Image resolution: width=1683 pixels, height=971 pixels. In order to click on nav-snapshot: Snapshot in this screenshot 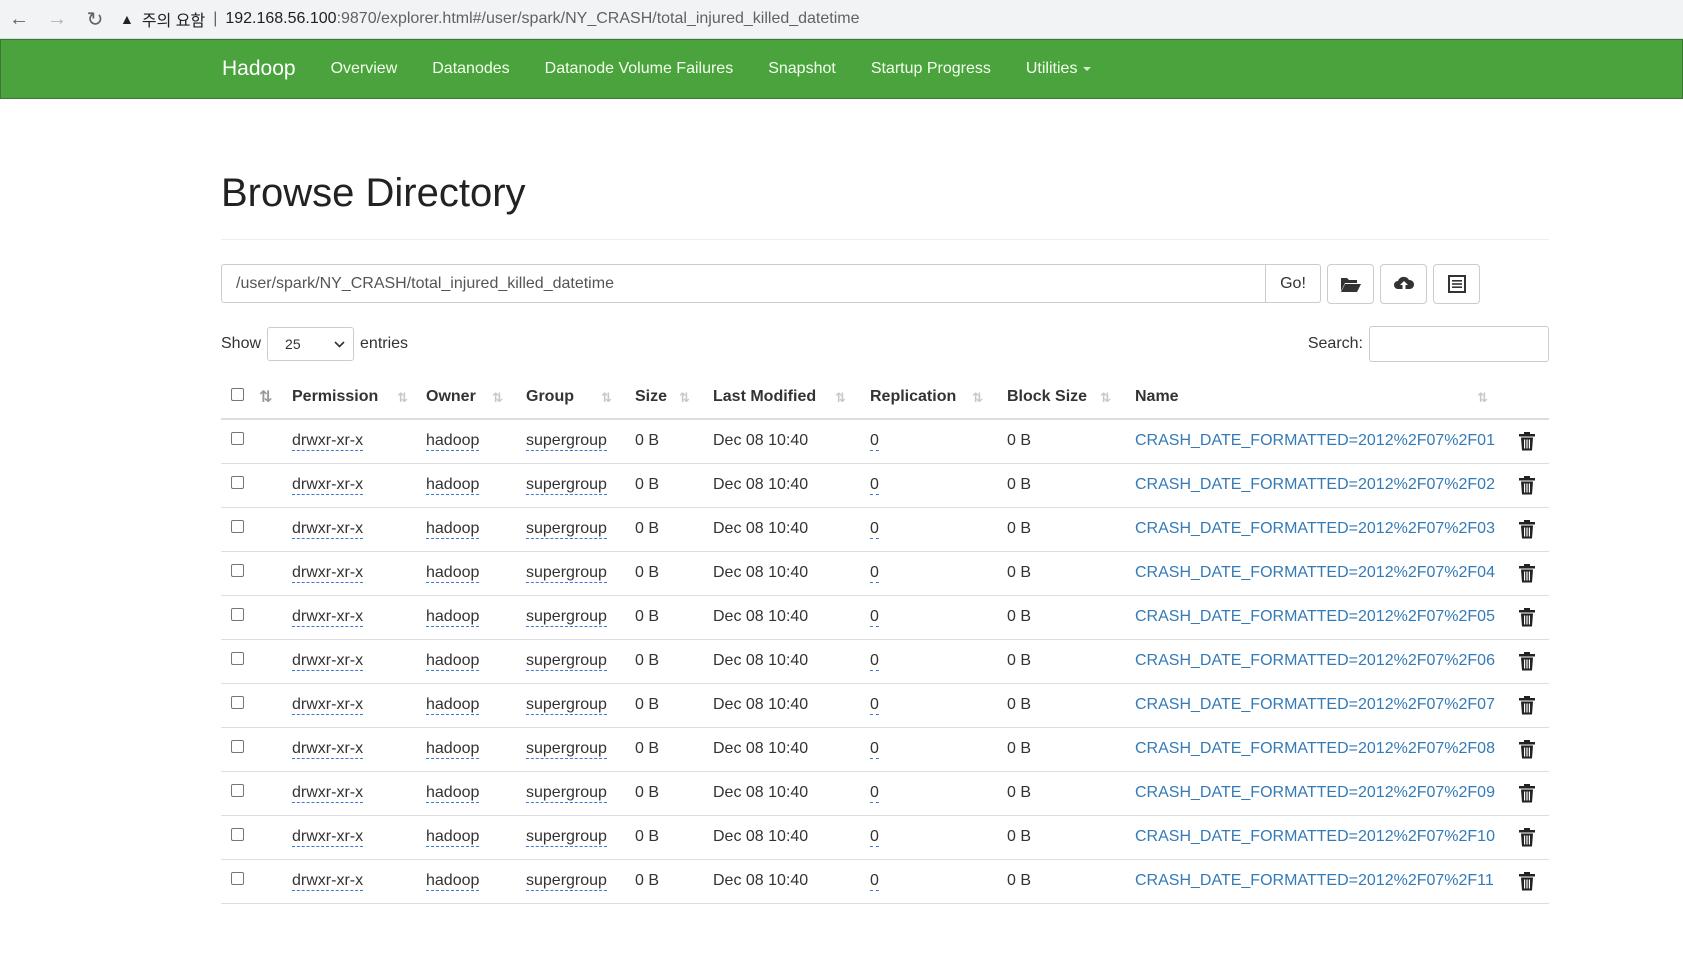, I will do `click(802, 69)`.